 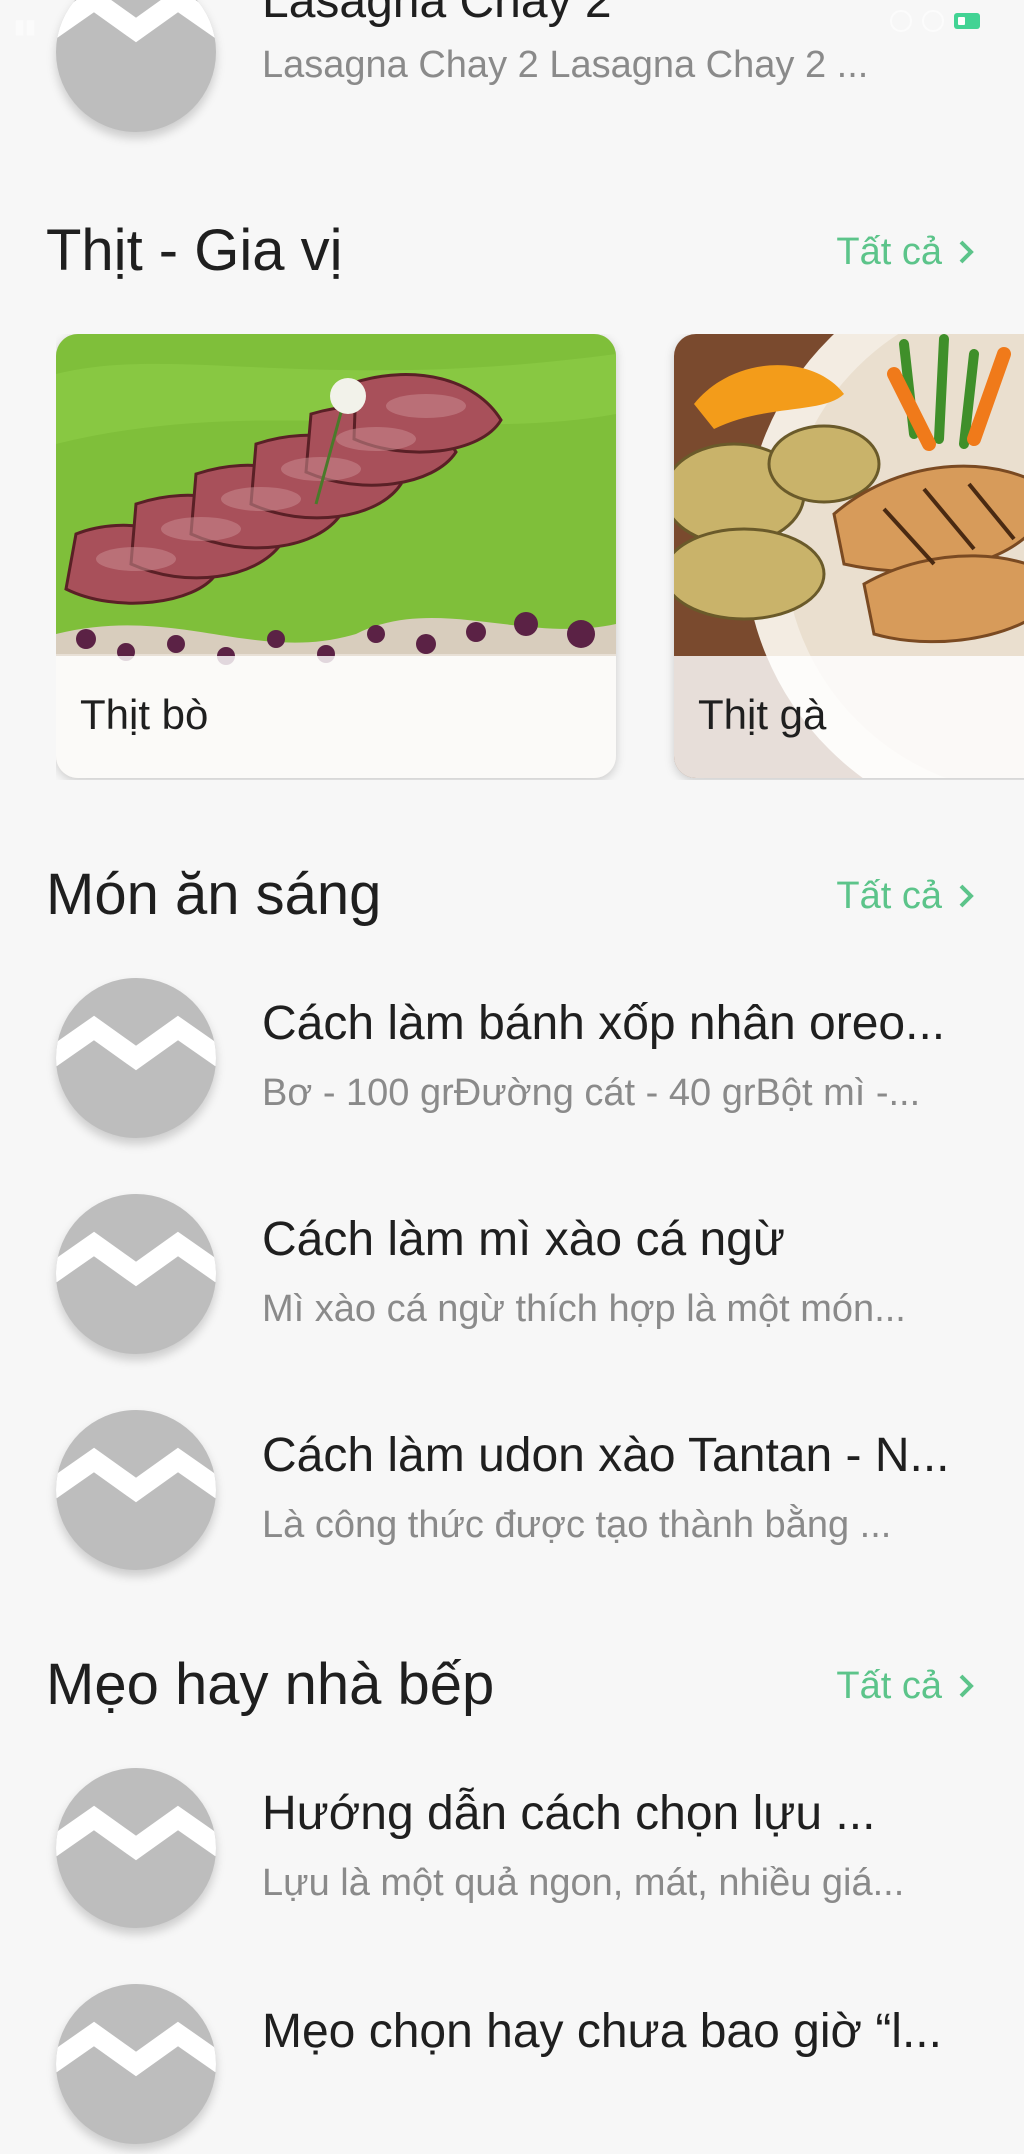 What do you see at coordinates (511, 895) in the screenshot?
I see `section-header-breakfast: Món ăn sáng Tất cả` at bounding box center [511, 895].